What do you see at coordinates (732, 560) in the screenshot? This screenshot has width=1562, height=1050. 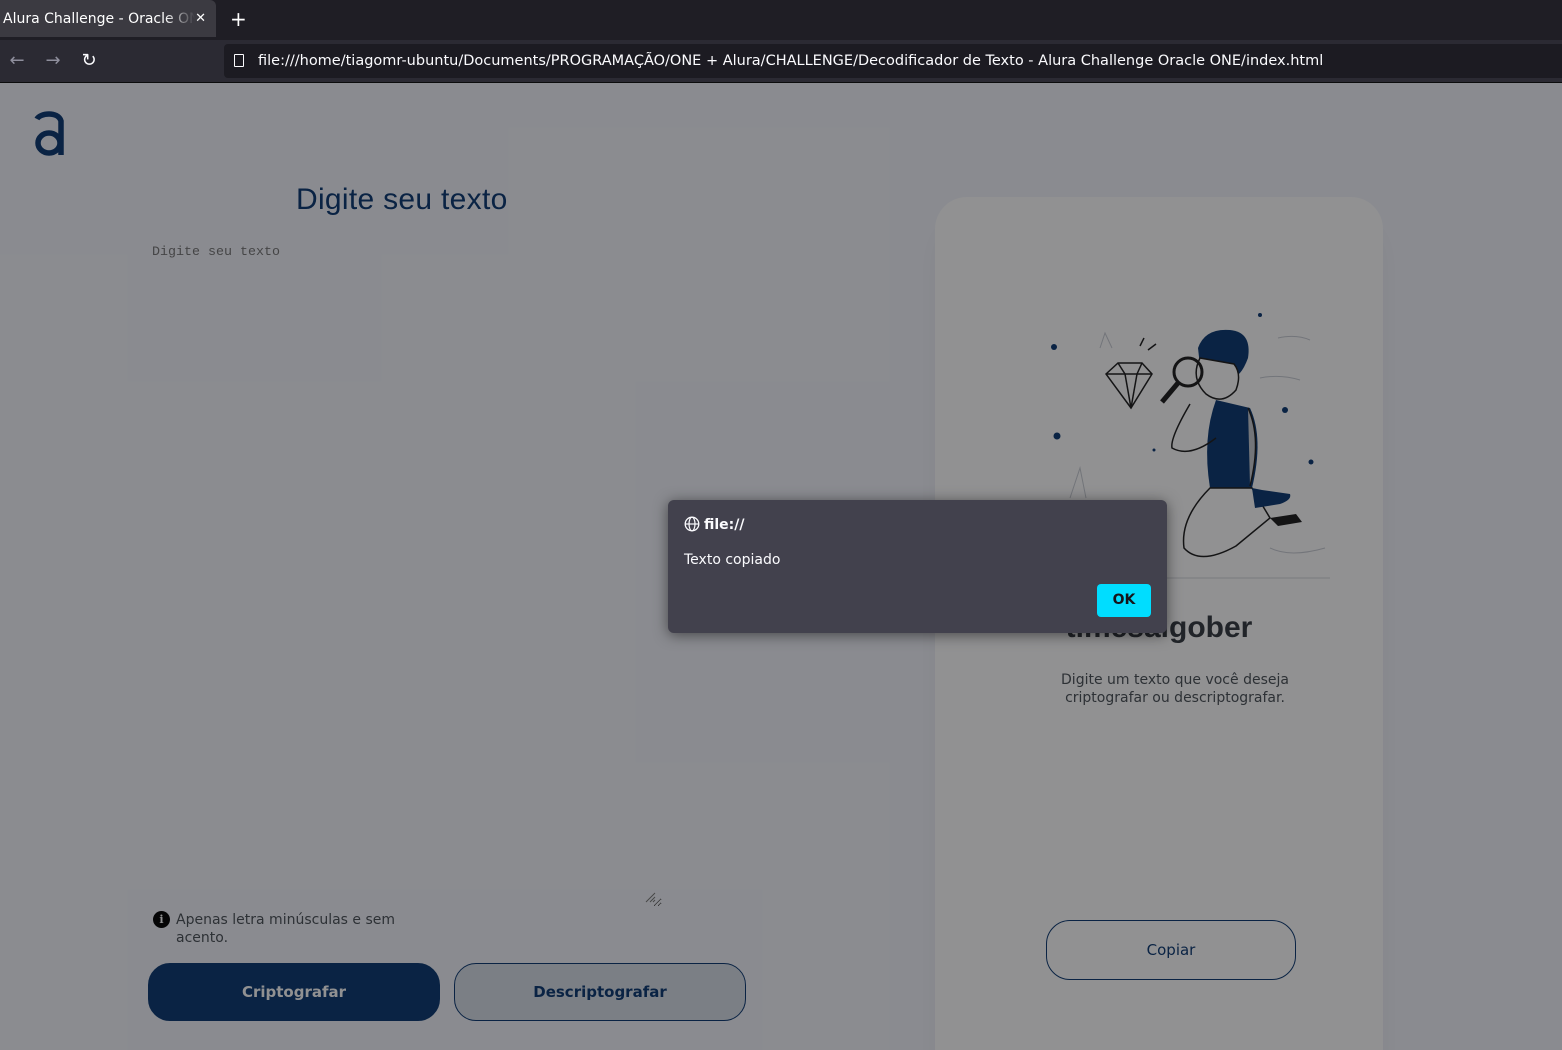 I see `dialog-message: Texto copiado` at bounding box center [732, 560].